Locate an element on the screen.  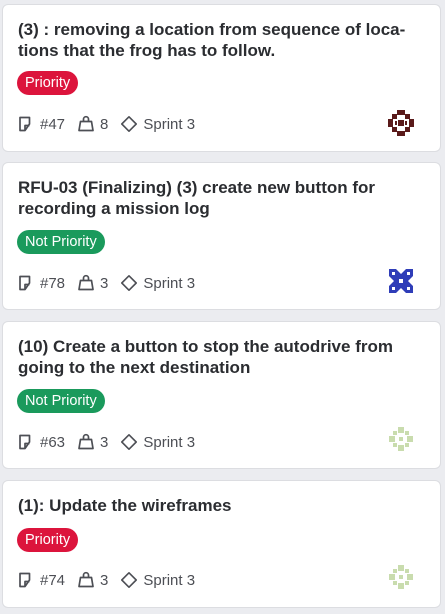
issue-meta: #78 3 Sprint 3 is located at coordinates (106, 283).